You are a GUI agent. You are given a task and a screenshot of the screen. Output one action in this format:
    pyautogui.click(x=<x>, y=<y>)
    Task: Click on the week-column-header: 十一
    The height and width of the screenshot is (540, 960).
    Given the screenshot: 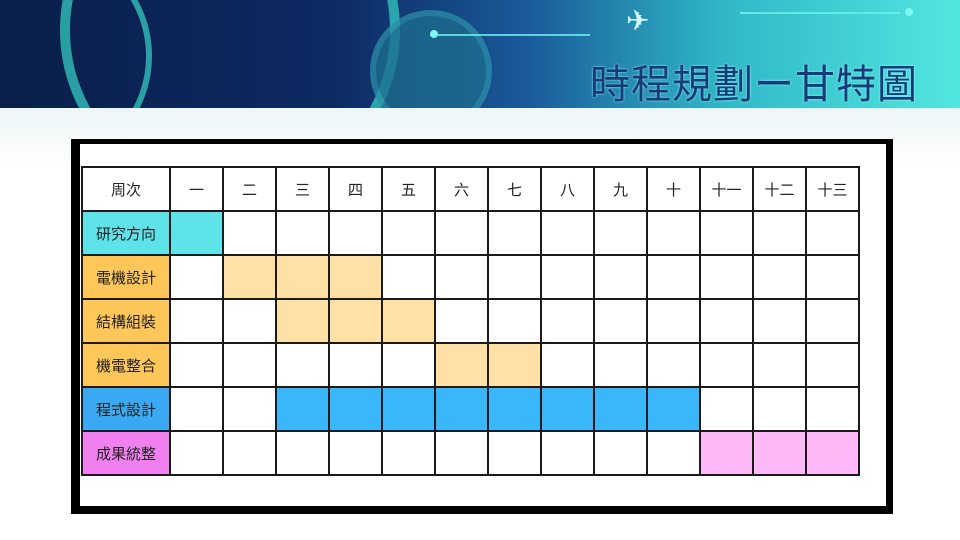 What is the action you would take?
    pyautogui.click(x=726, y=189)
    